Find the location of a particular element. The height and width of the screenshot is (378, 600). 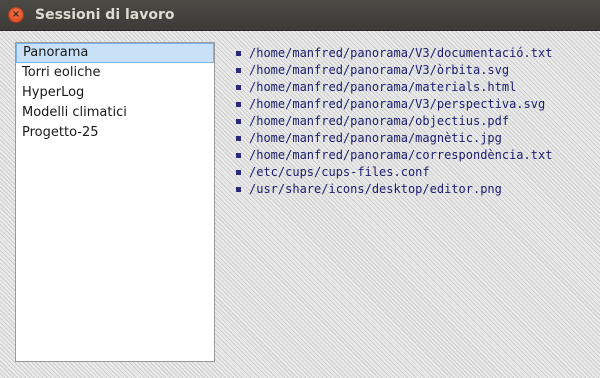

file-path: /home/manfred/panorama/magnètic.jpg is located at coordinates (375, 138).